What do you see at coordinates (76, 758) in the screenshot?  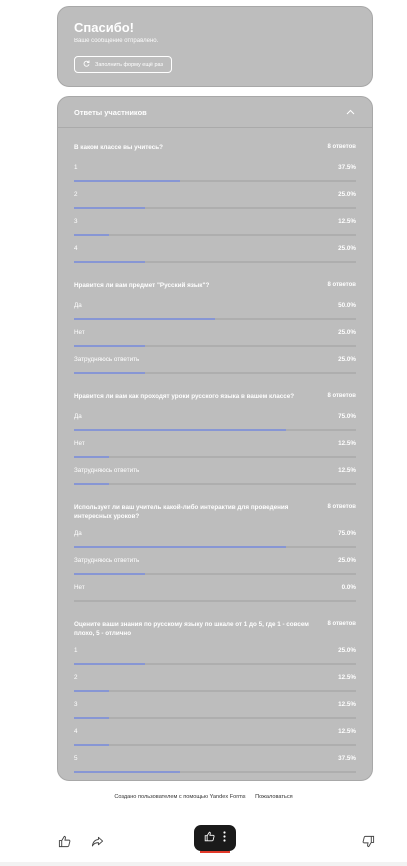 I see `answer-option-label: 5` at bounding box center [76, 758].